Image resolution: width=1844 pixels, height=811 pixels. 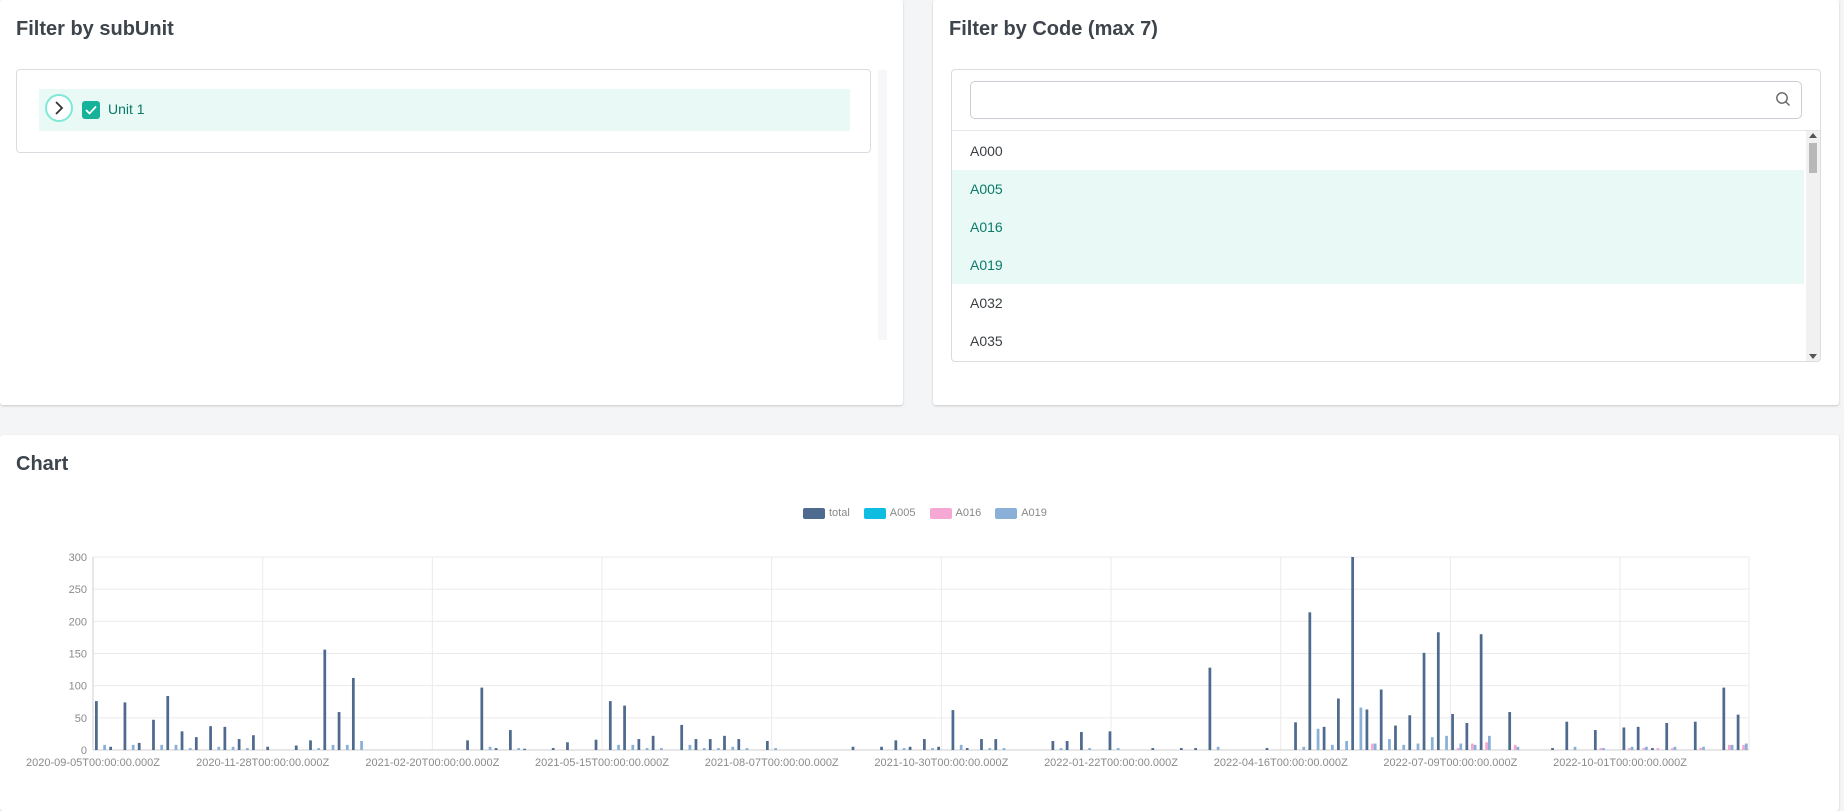 What do you see at coordinates (1813, 356) in the screenshot?
I see `scroll-down-arrow-icon` at bounding box center [1813, 356].